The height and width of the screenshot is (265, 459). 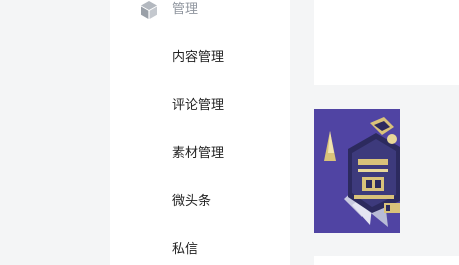 I want to click on sidebar-item-label: 评论管理, so click(x=198, y=105).